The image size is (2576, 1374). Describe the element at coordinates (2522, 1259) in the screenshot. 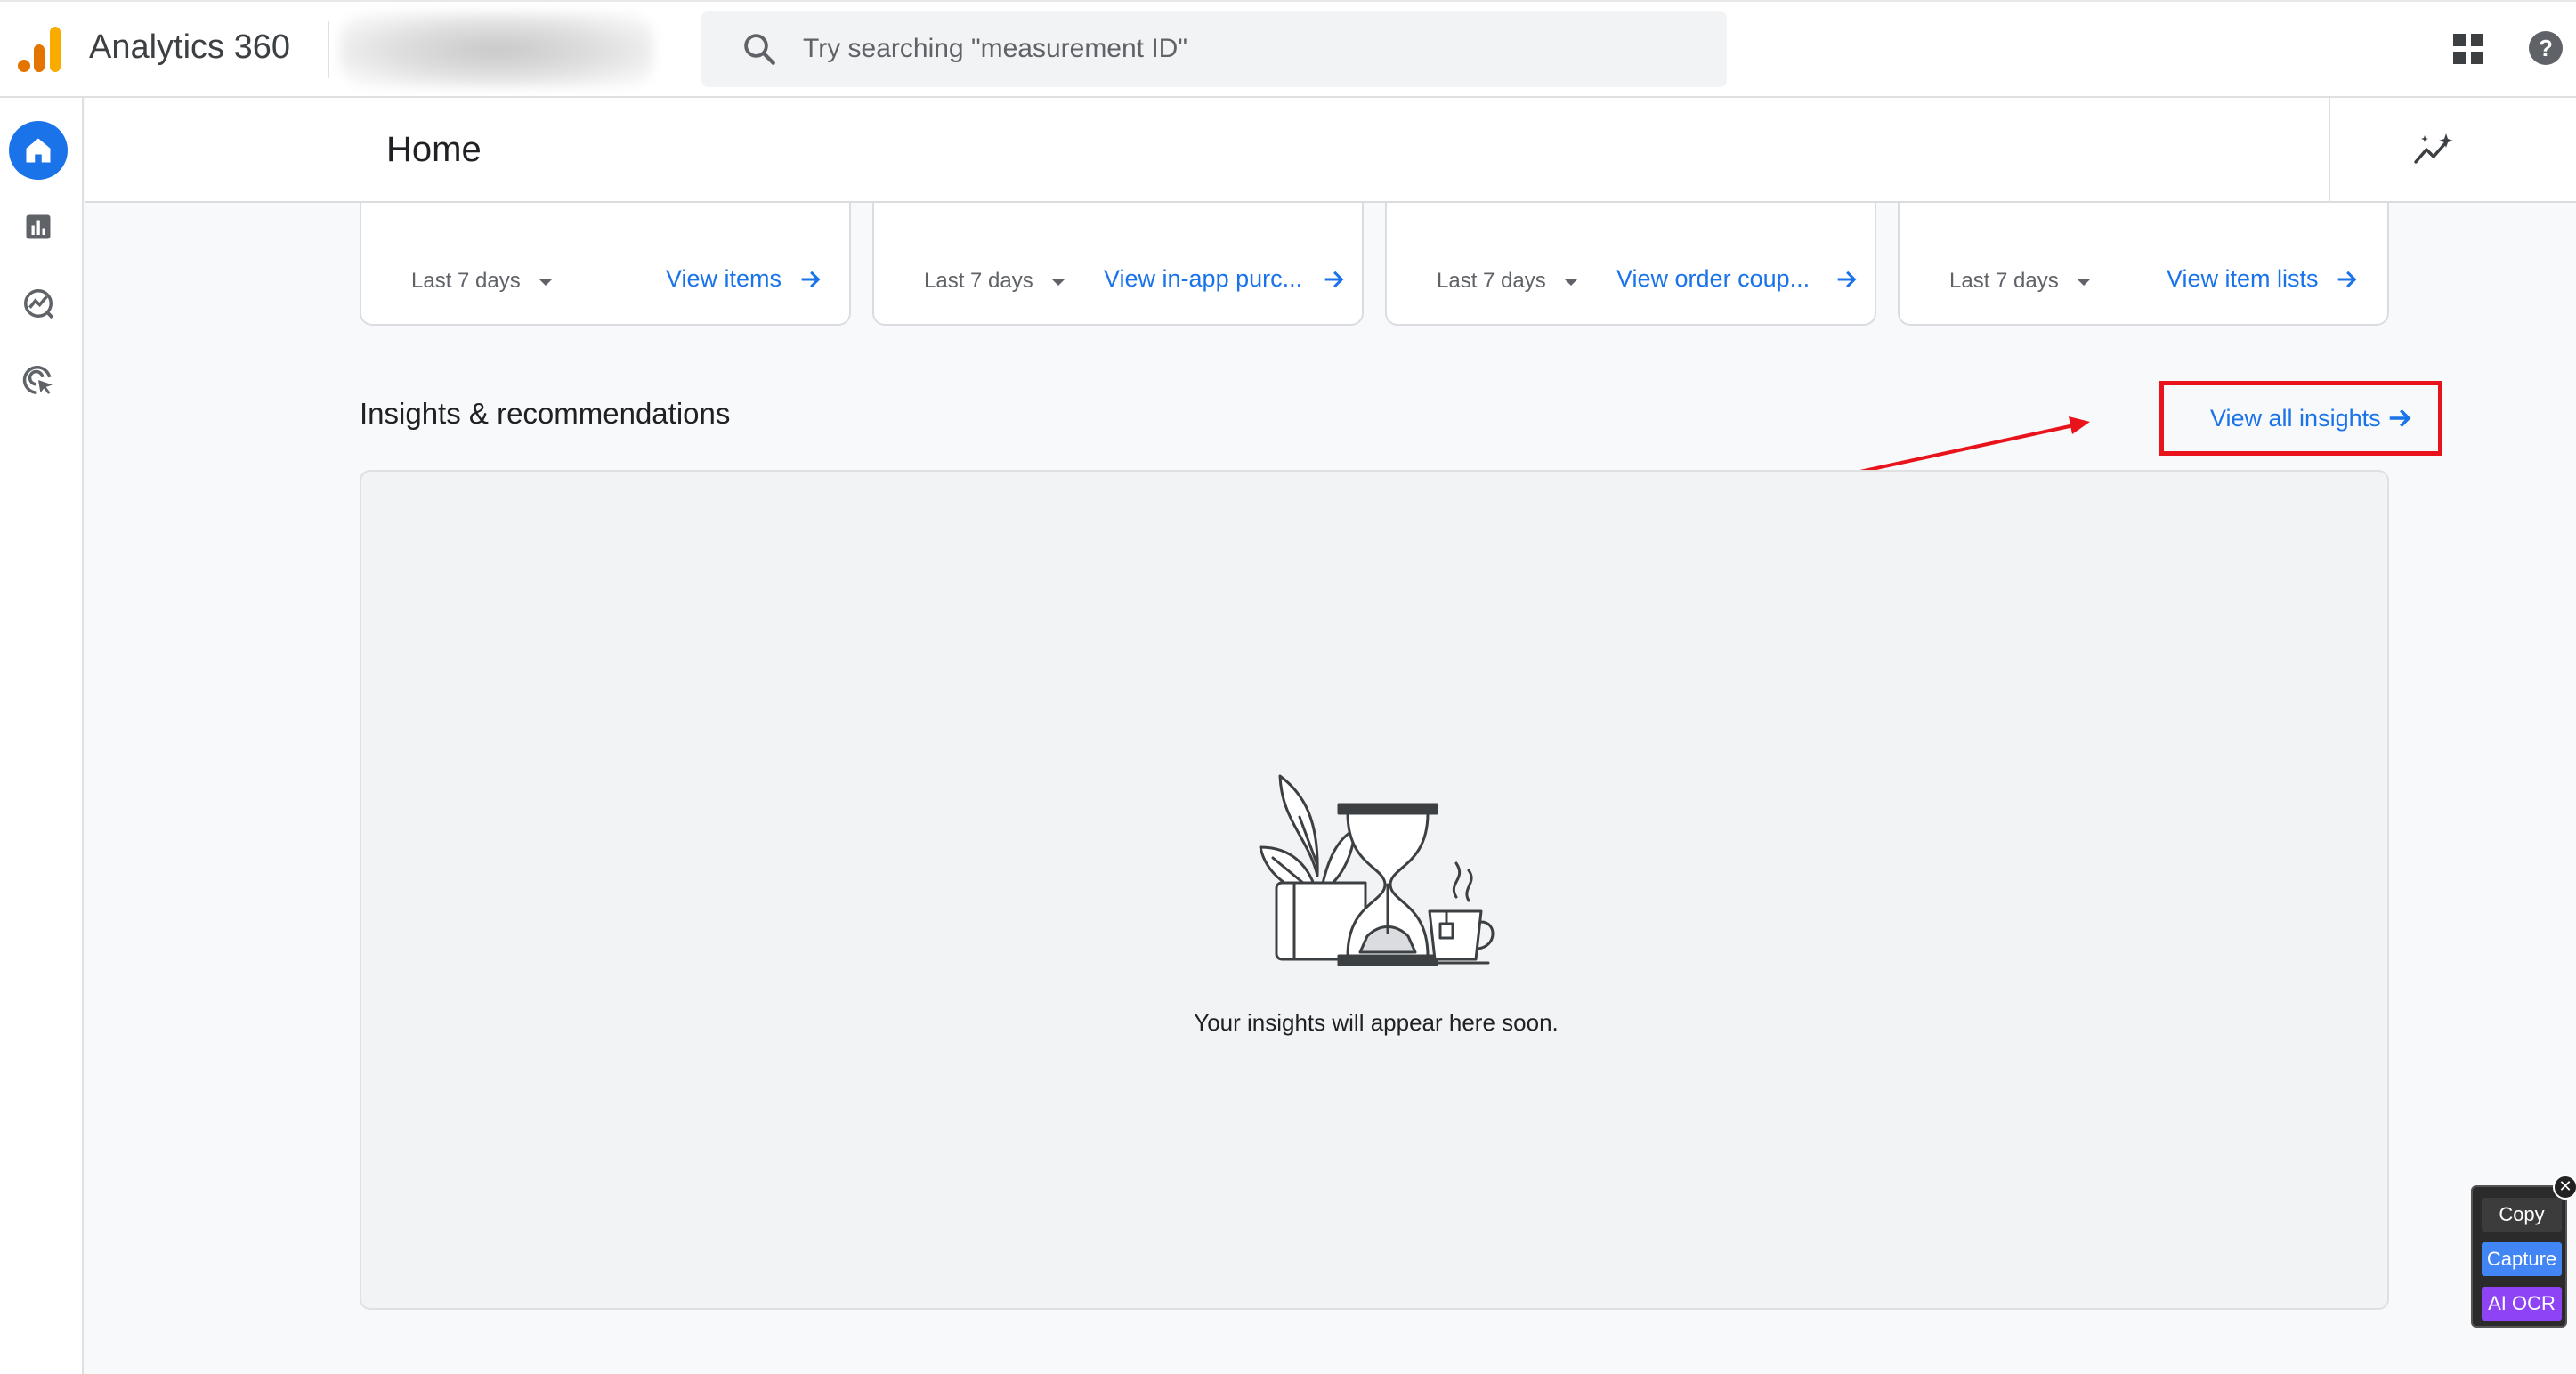

I see `capture-button: Capture` at that location.